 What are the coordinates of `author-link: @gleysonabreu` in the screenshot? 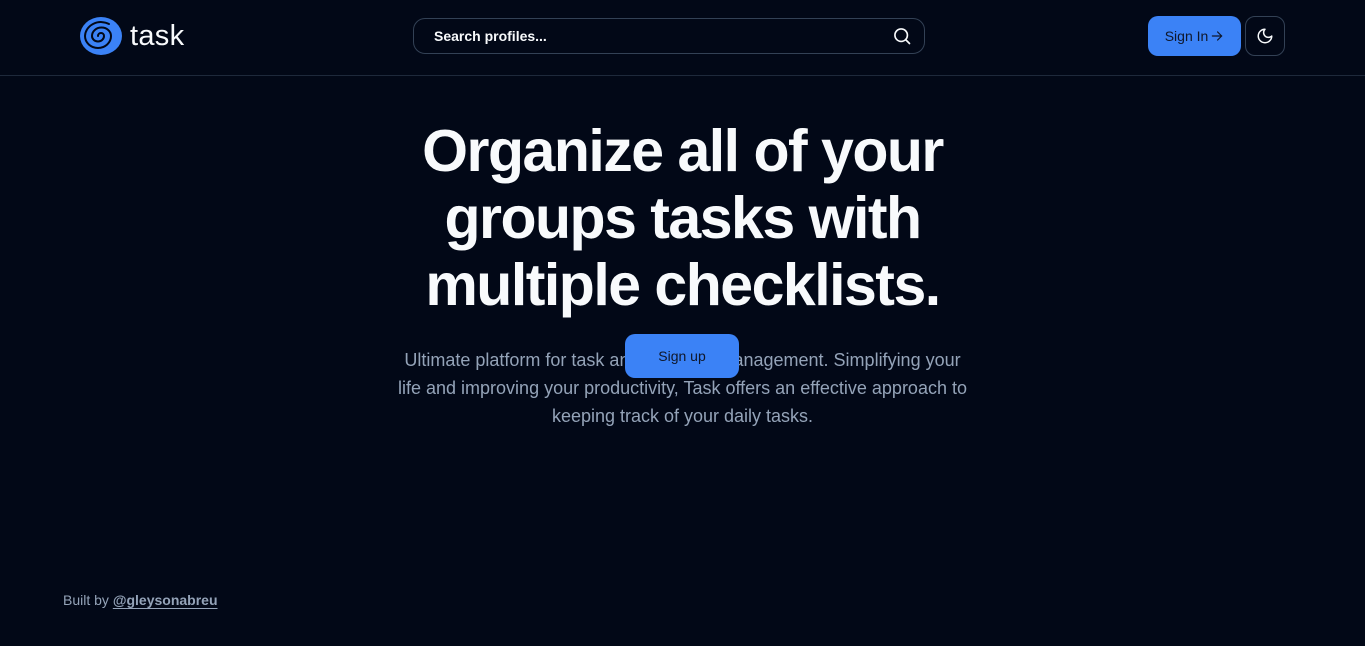 It's located at (165, 600).